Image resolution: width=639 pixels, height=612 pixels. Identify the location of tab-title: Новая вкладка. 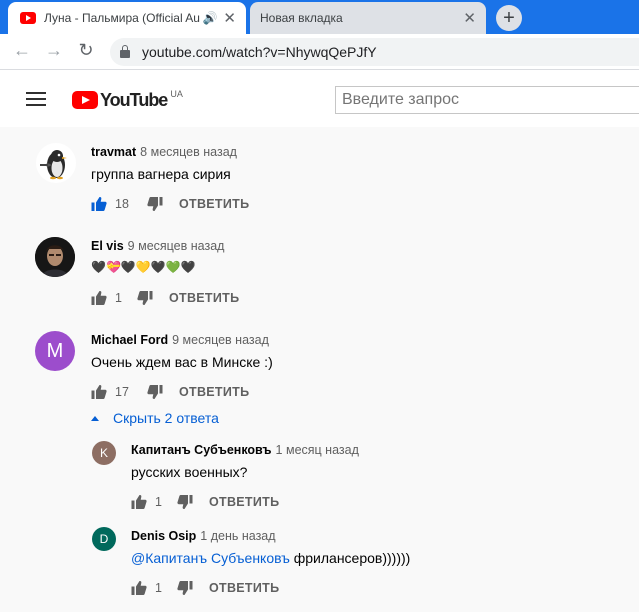
(301, 18).